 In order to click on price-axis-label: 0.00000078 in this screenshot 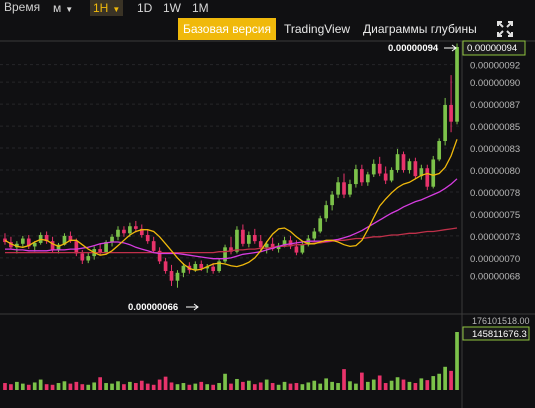, I will do `click(495, 193)`.